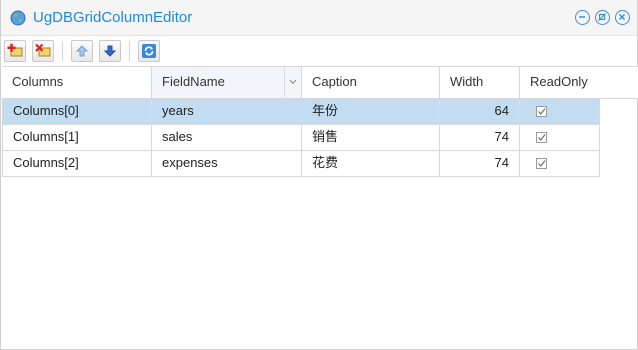 Image resolution: width=638 pixels, height=350 pixels. What do you see at coordinates (77, 82) in the screenshot?
I see `header-columns: Columns` at bounding box center [77, 82].